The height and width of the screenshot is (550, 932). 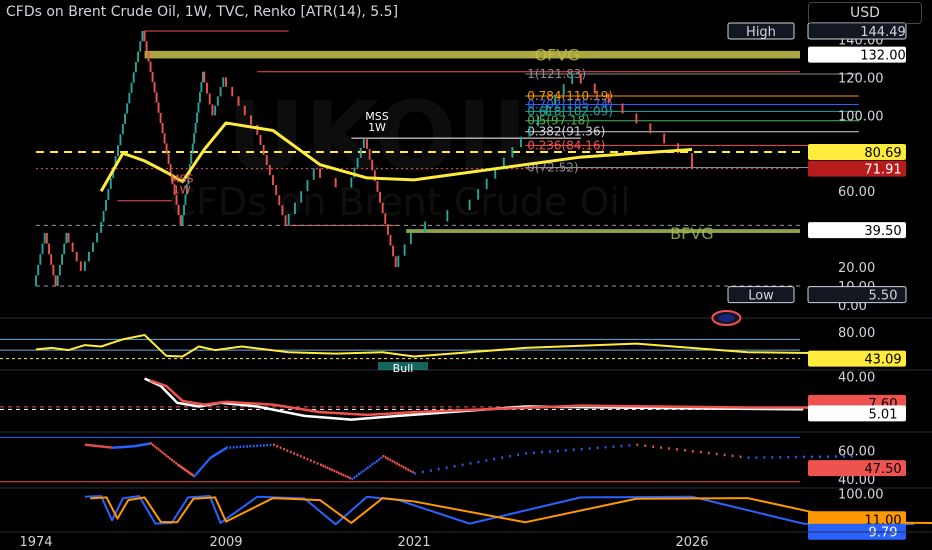 What do you see at coordinates (856, 192) in the screenshot?
I see `price-axis-tick: 60.00` at bounding box center [856, 192].